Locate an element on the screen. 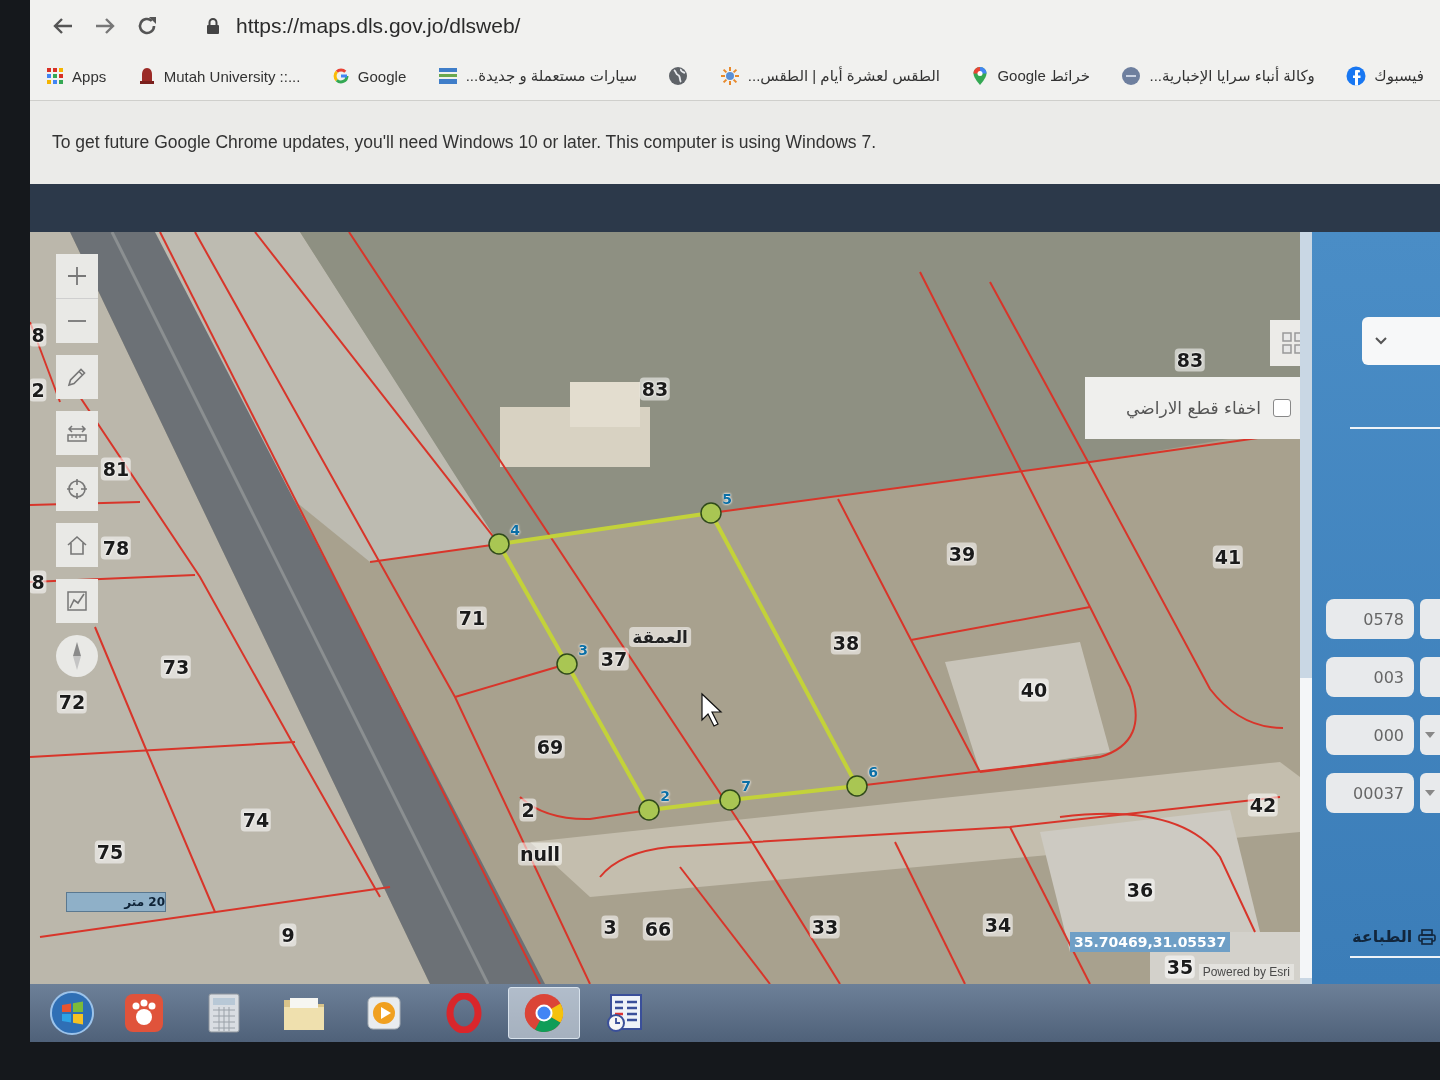 The height and width of the screenshot is (1080, 1440). line-chart-icon is located at coordinates (77, 601).